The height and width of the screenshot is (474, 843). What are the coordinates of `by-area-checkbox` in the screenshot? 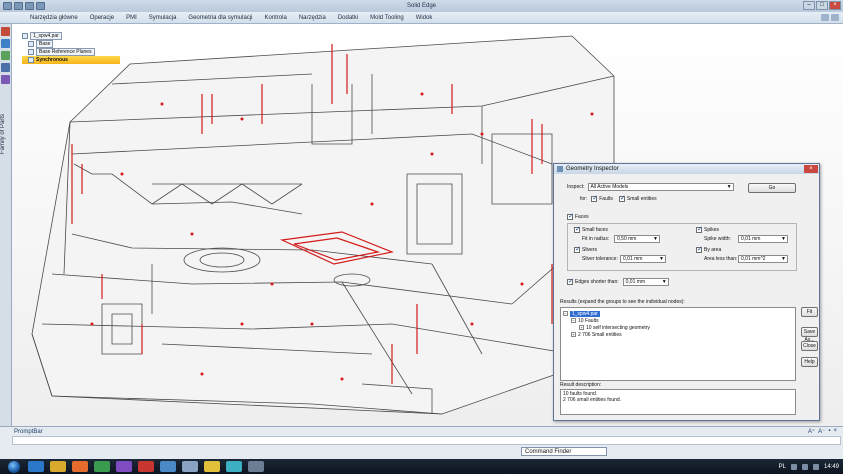 It's located at (699, 249).